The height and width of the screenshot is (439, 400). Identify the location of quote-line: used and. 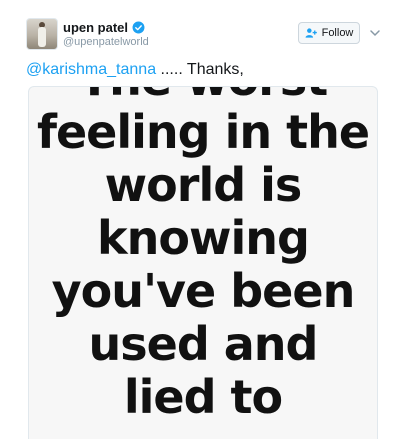
(203, 344).